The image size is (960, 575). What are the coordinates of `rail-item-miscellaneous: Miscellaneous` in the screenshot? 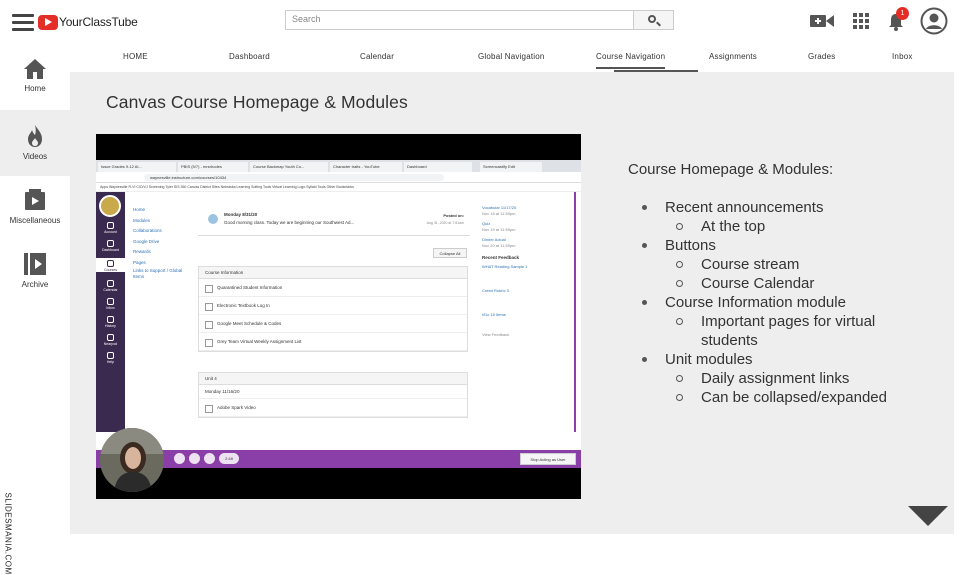 It's located at (35, 209).